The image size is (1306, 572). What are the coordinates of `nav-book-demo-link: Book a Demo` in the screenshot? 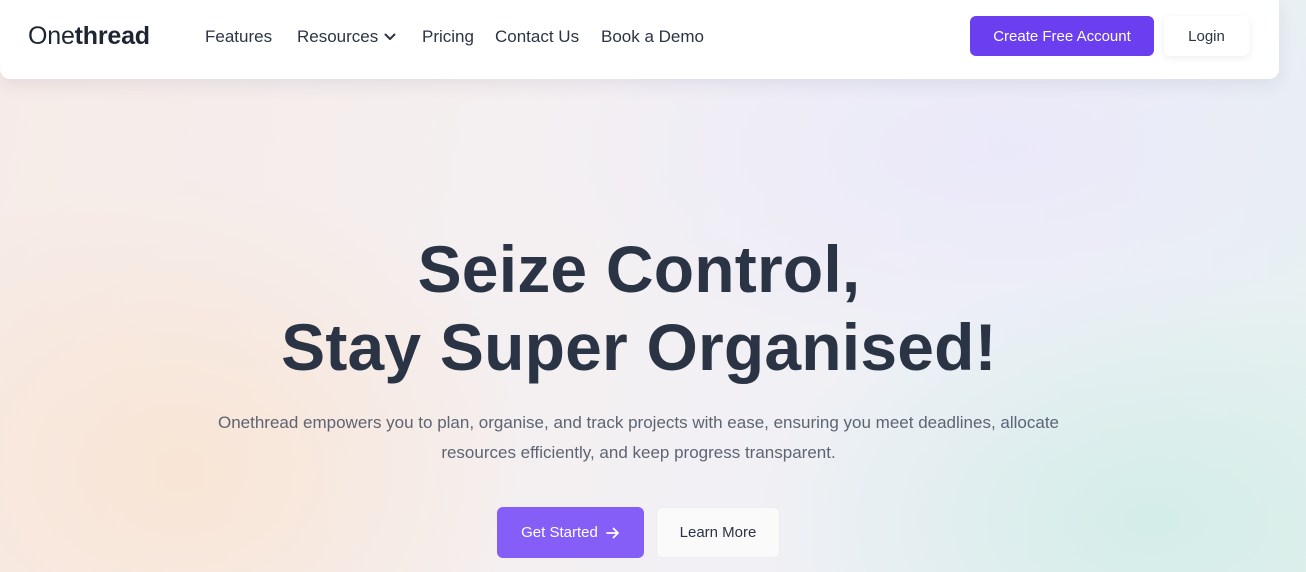 It's located at (652, 37).